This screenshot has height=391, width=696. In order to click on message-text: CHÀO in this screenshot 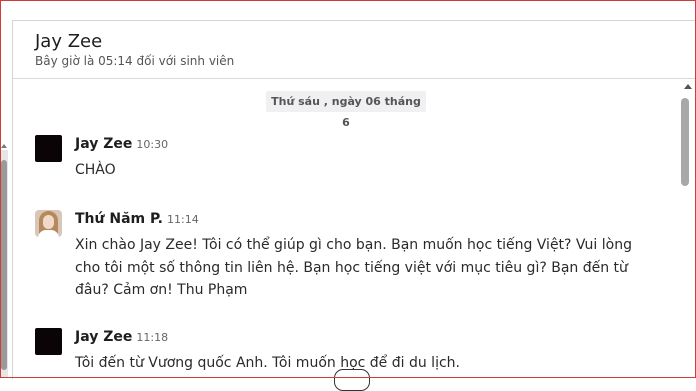, I will do `click(95, 170)`.